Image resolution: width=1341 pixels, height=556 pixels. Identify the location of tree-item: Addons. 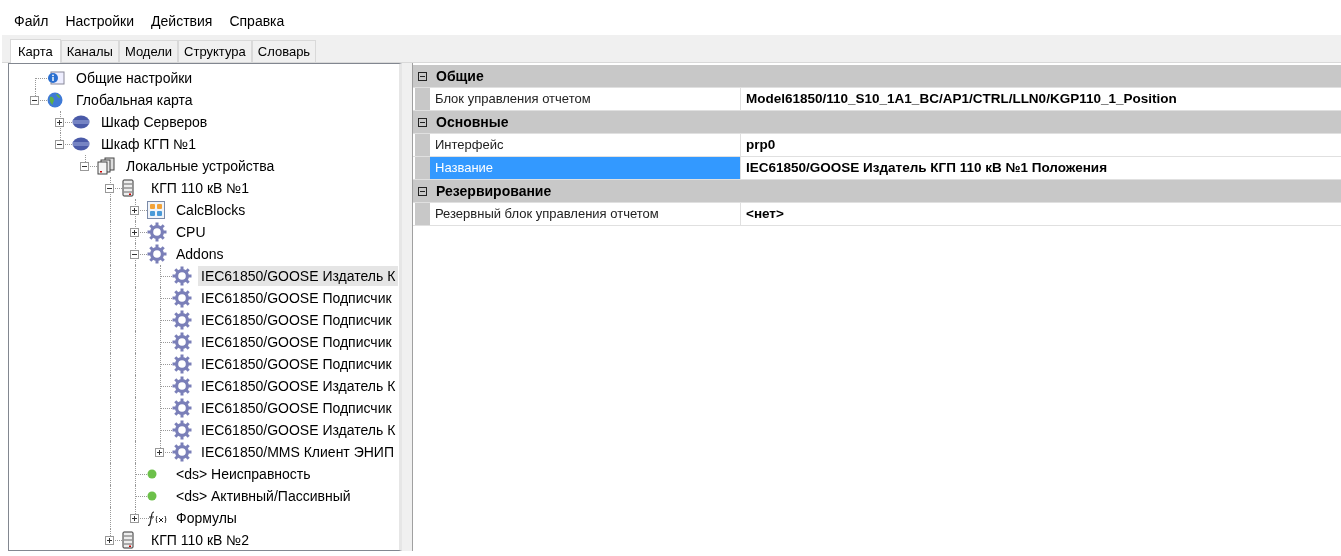
(200, 254).